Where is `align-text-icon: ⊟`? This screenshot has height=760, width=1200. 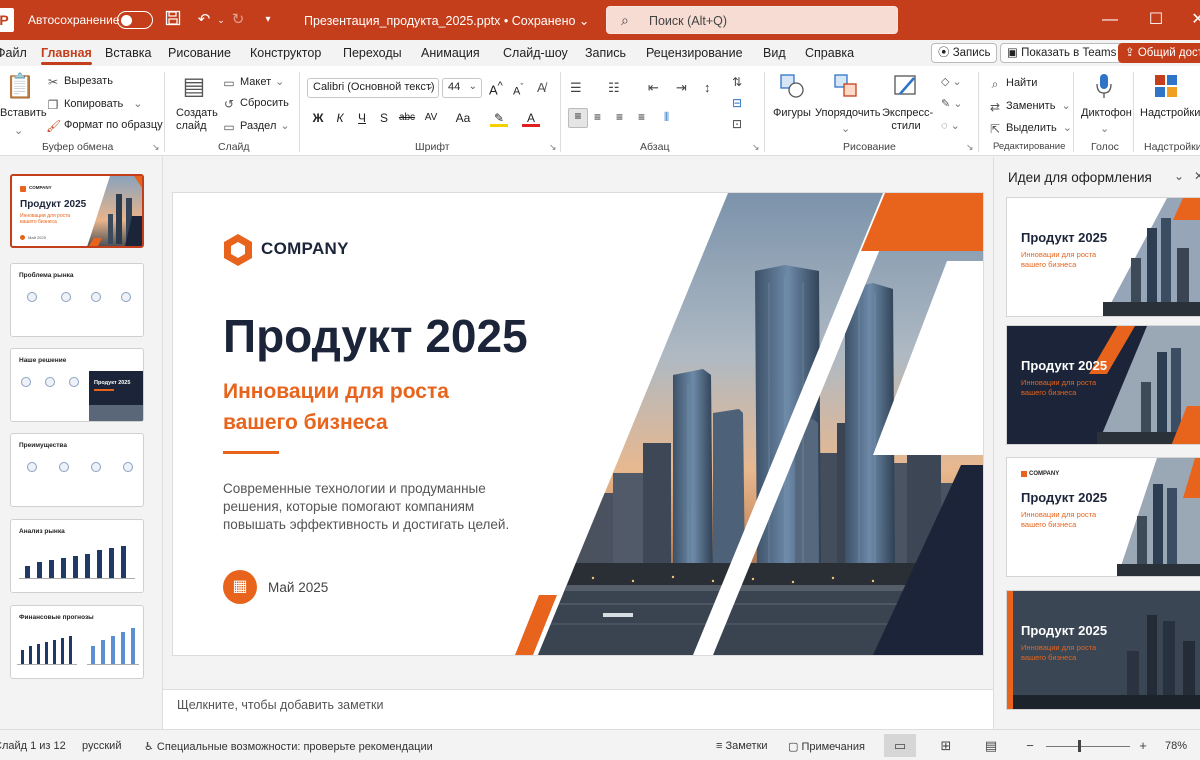
align-text-icon: ⊟ is located at coordinates (737, 103).